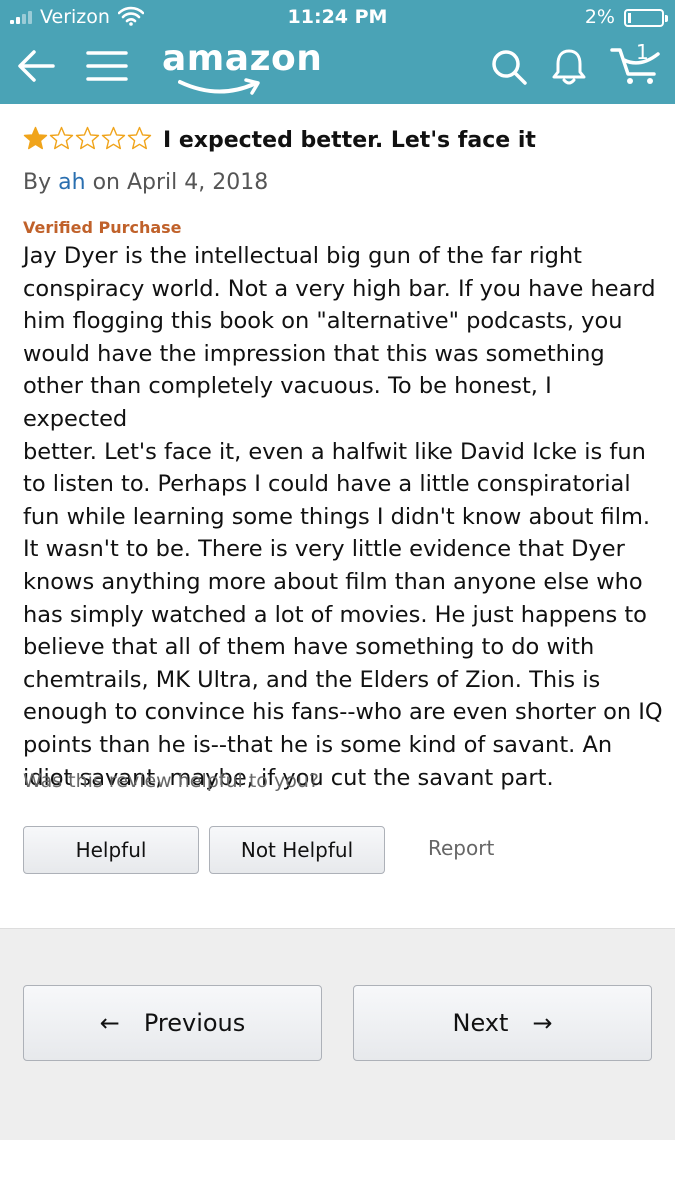 The width and height of the screenshot is (675, 1200). I want to click on not-helpful-button: Not Helpful, so click(297, 850).